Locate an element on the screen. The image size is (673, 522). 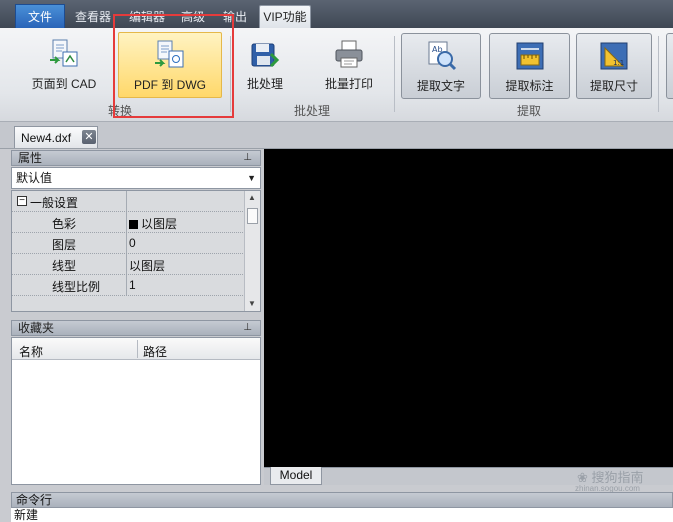
extract-text-button: Ab 提取文字 is located at coordinates (441, 66).